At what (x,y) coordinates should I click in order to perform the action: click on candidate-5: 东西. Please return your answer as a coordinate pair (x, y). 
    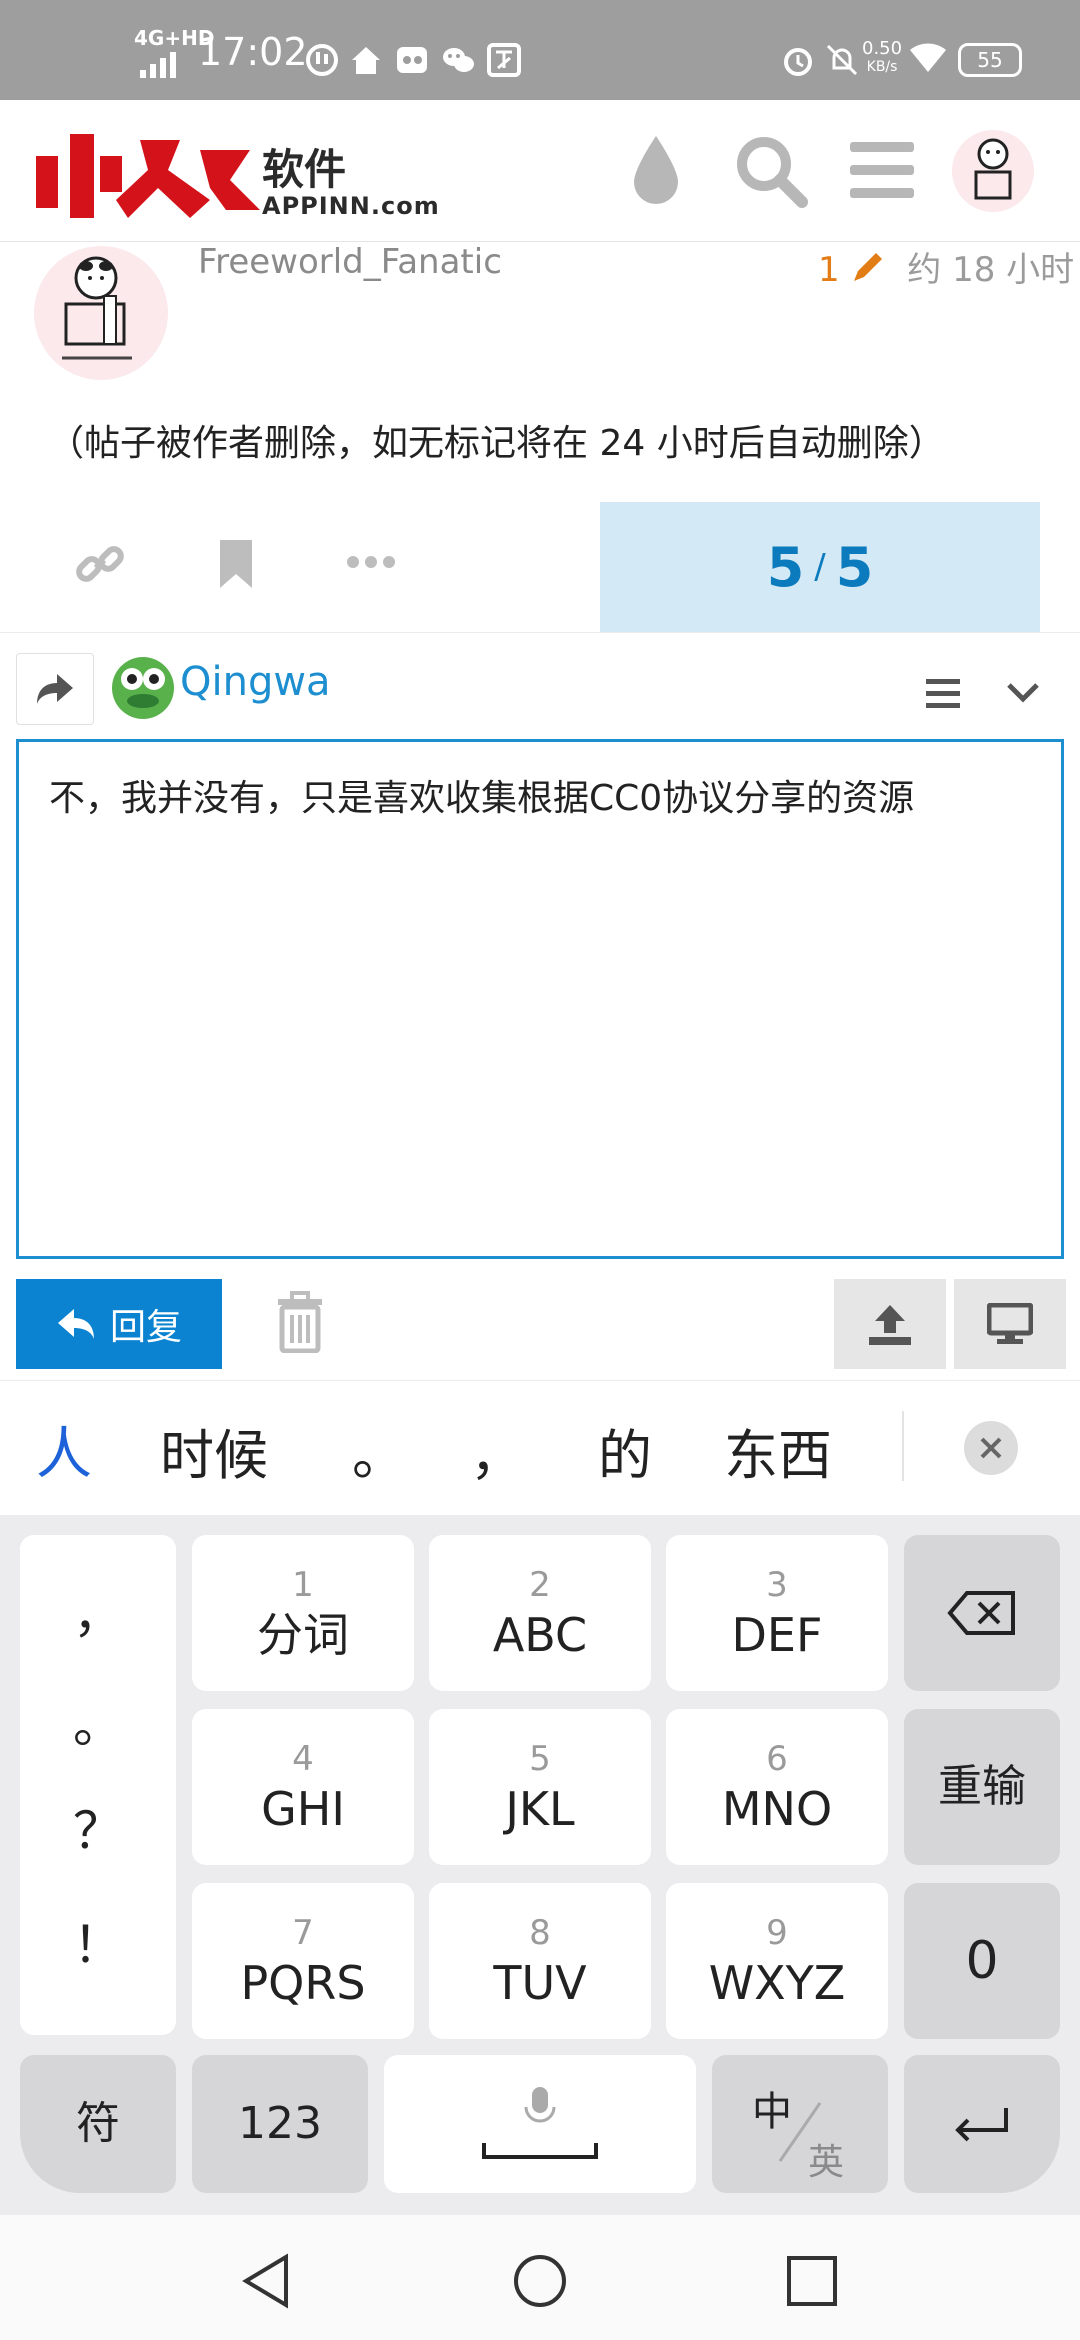
    Looking at the image, I should click on (778, 1450).